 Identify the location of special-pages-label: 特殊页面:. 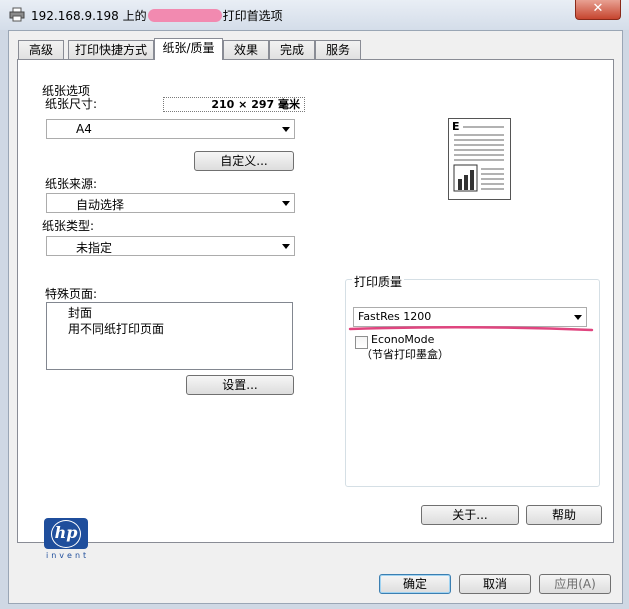
(71, 294).